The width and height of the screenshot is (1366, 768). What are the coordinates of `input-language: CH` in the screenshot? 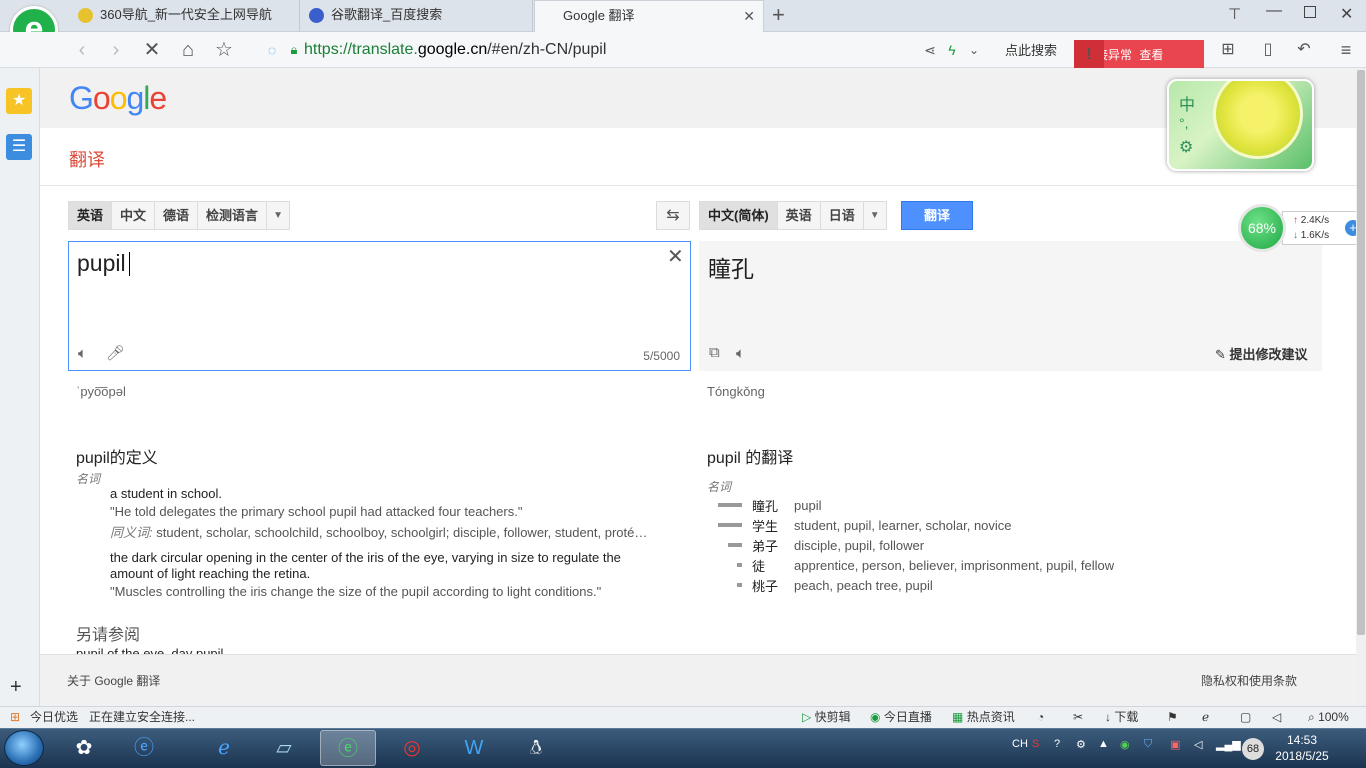 It's located at (1020, 744).